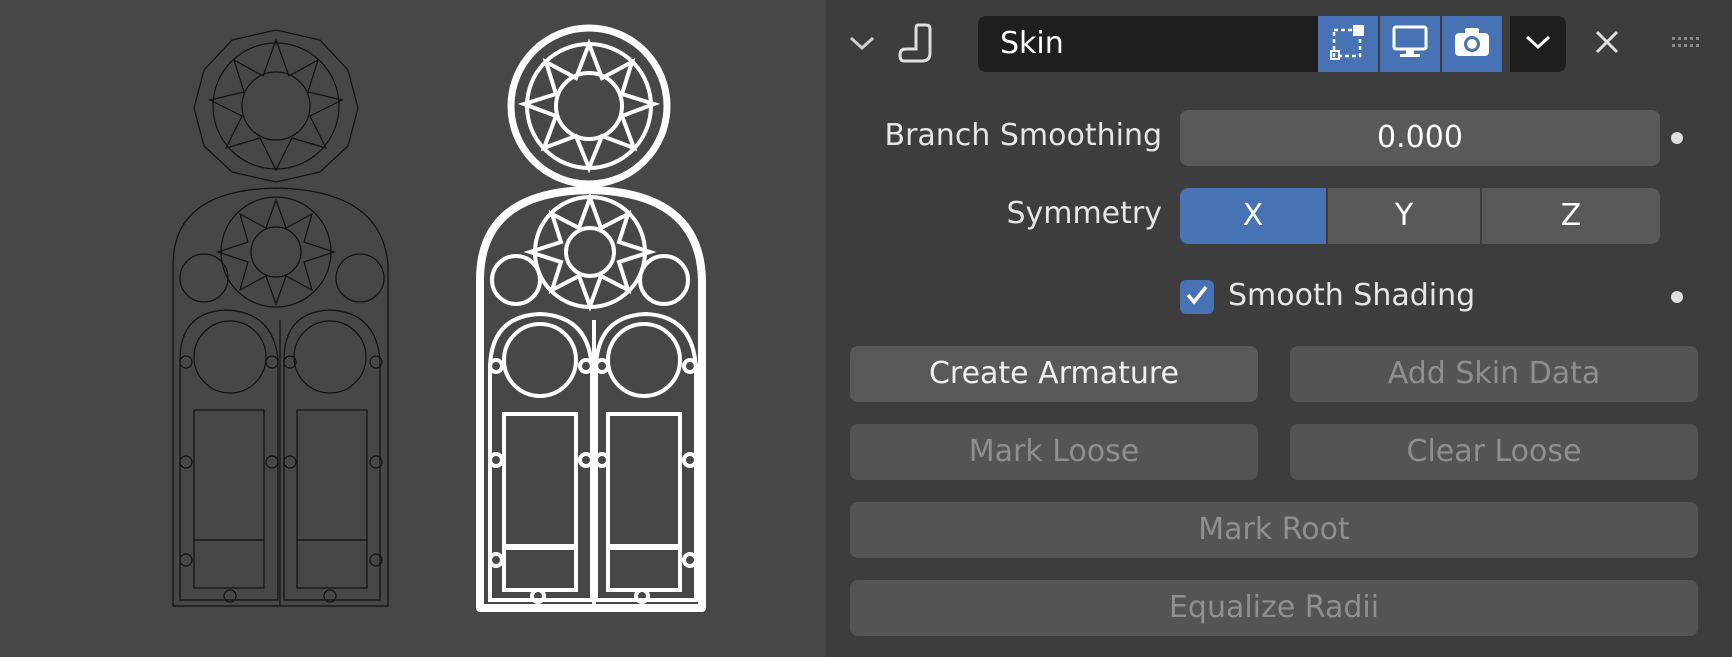 This screenshot has width=1732, height=657. What do you see at coordinates (1571, 216) in the screenshot?
I see `symmetry-z-button: Z` at bounding box center [1571, 216].